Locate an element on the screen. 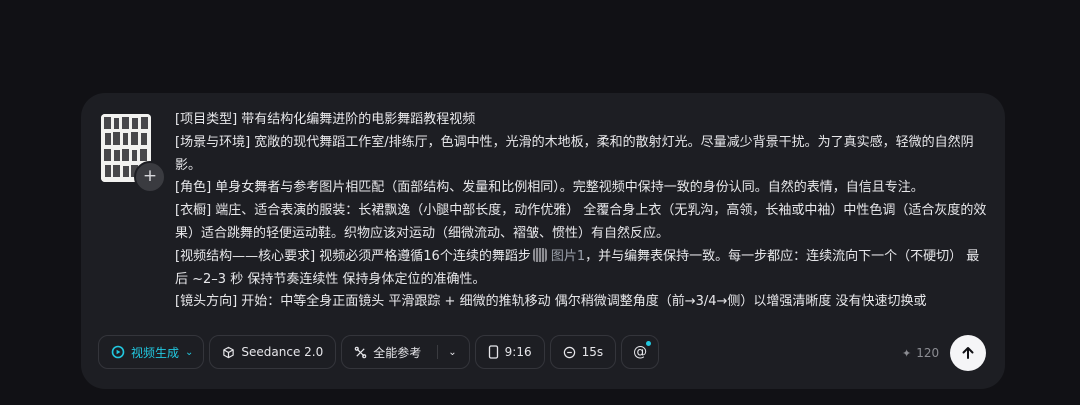  image-reference-tag: 图片1 is located at coordinates (568, 256).